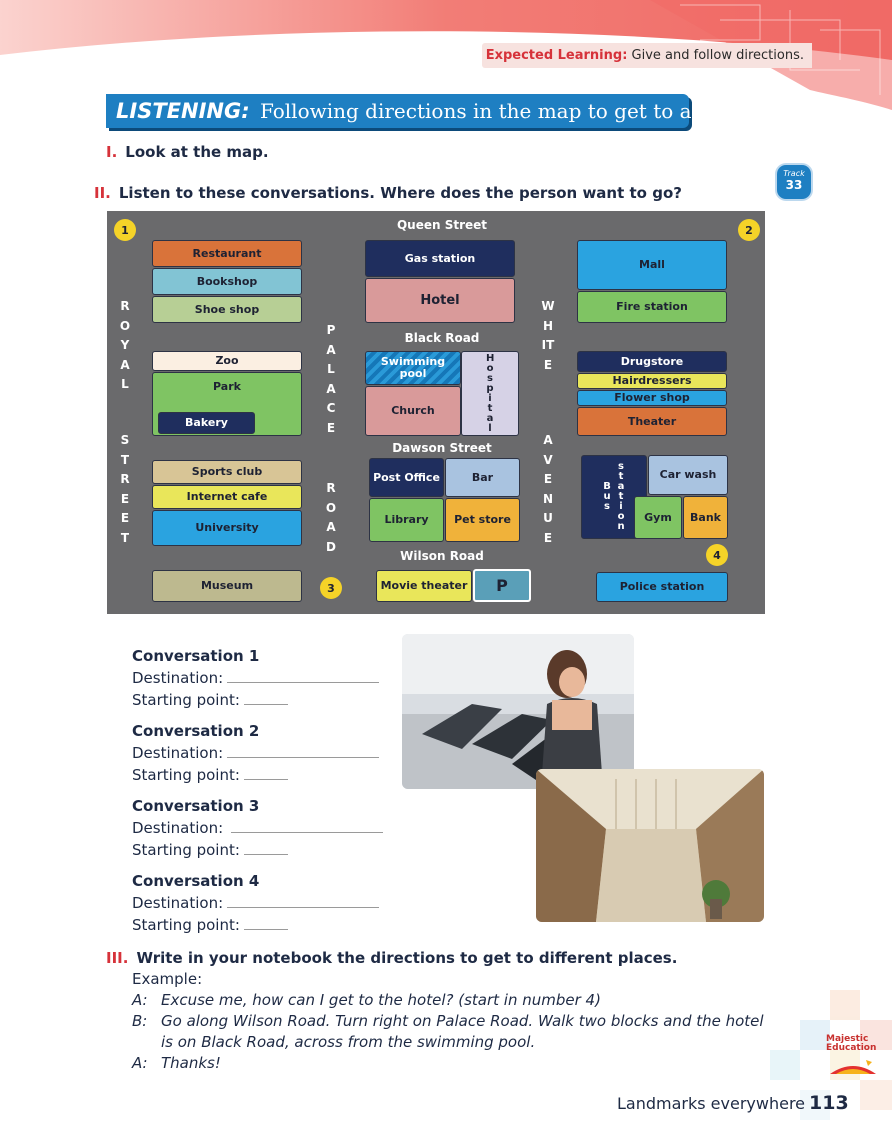 The height and width of the screenshot is (1147, 892). I want to click on street-palace-1: PALACE, so click(331, 379).